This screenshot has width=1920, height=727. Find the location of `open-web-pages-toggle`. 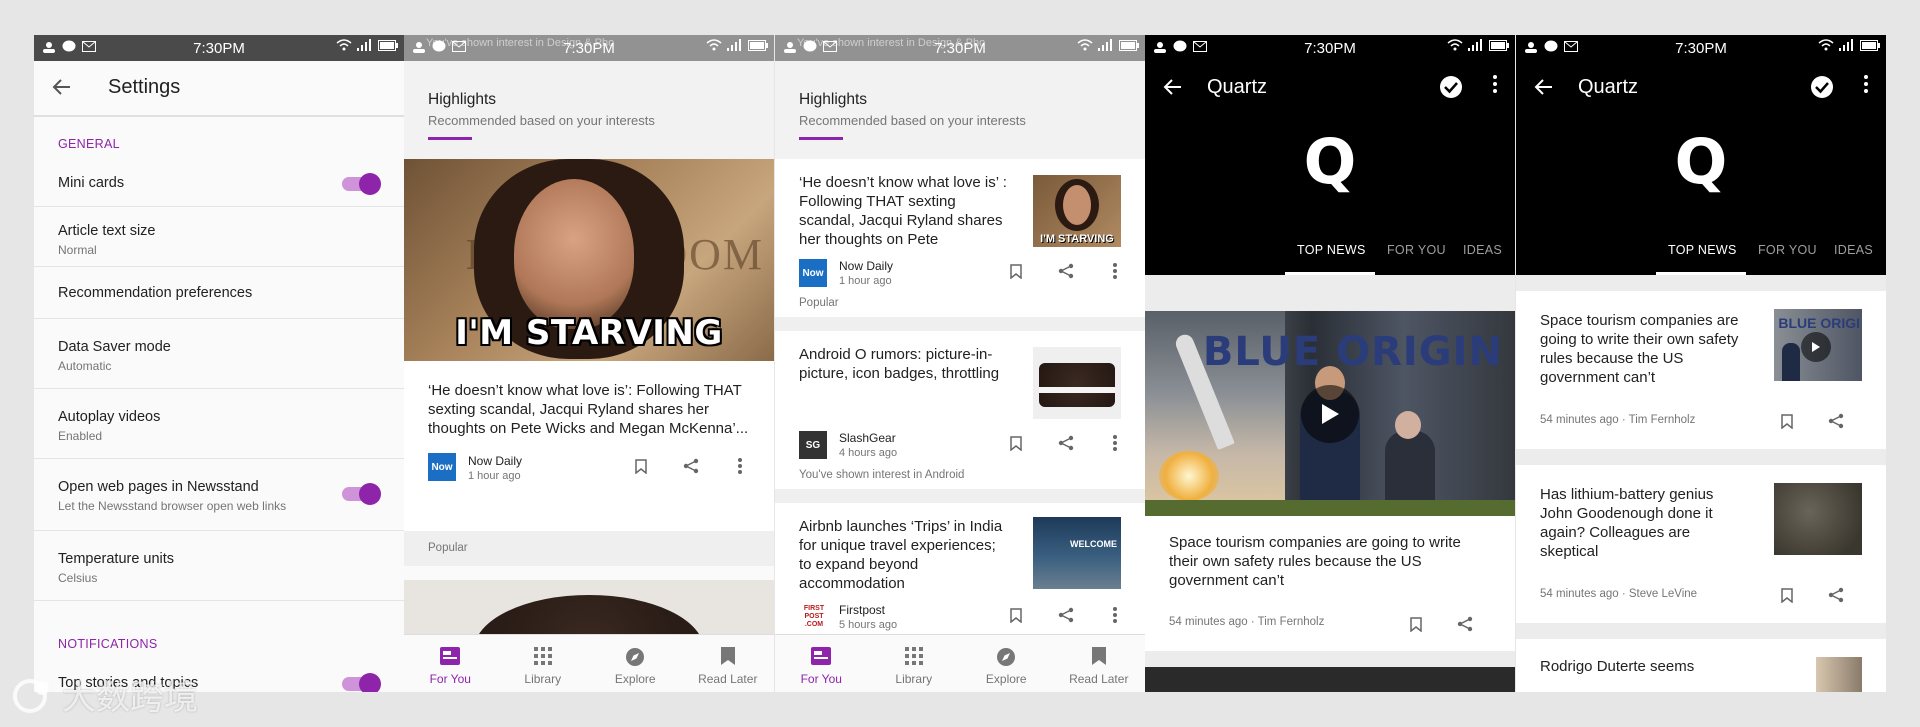

open-web-pages-toggle is located at coordinates (361, 494).